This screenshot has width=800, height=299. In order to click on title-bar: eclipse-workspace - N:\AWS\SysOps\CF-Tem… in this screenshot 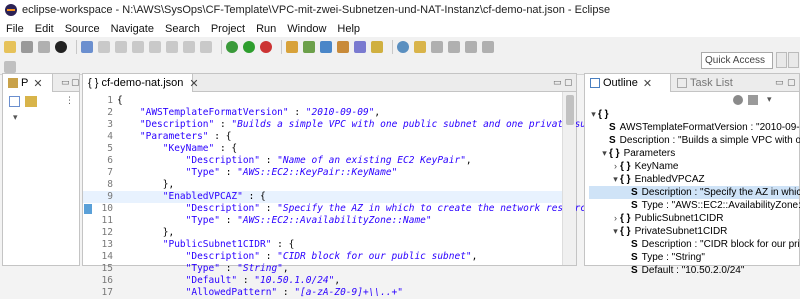, I will do `click(400, 10)`.